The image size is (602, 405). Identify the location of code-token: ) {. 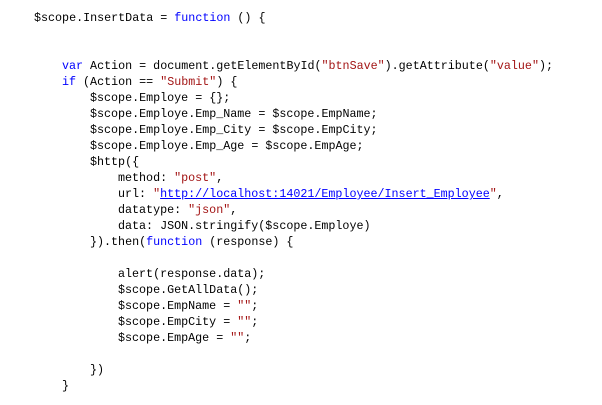
(227, 82).